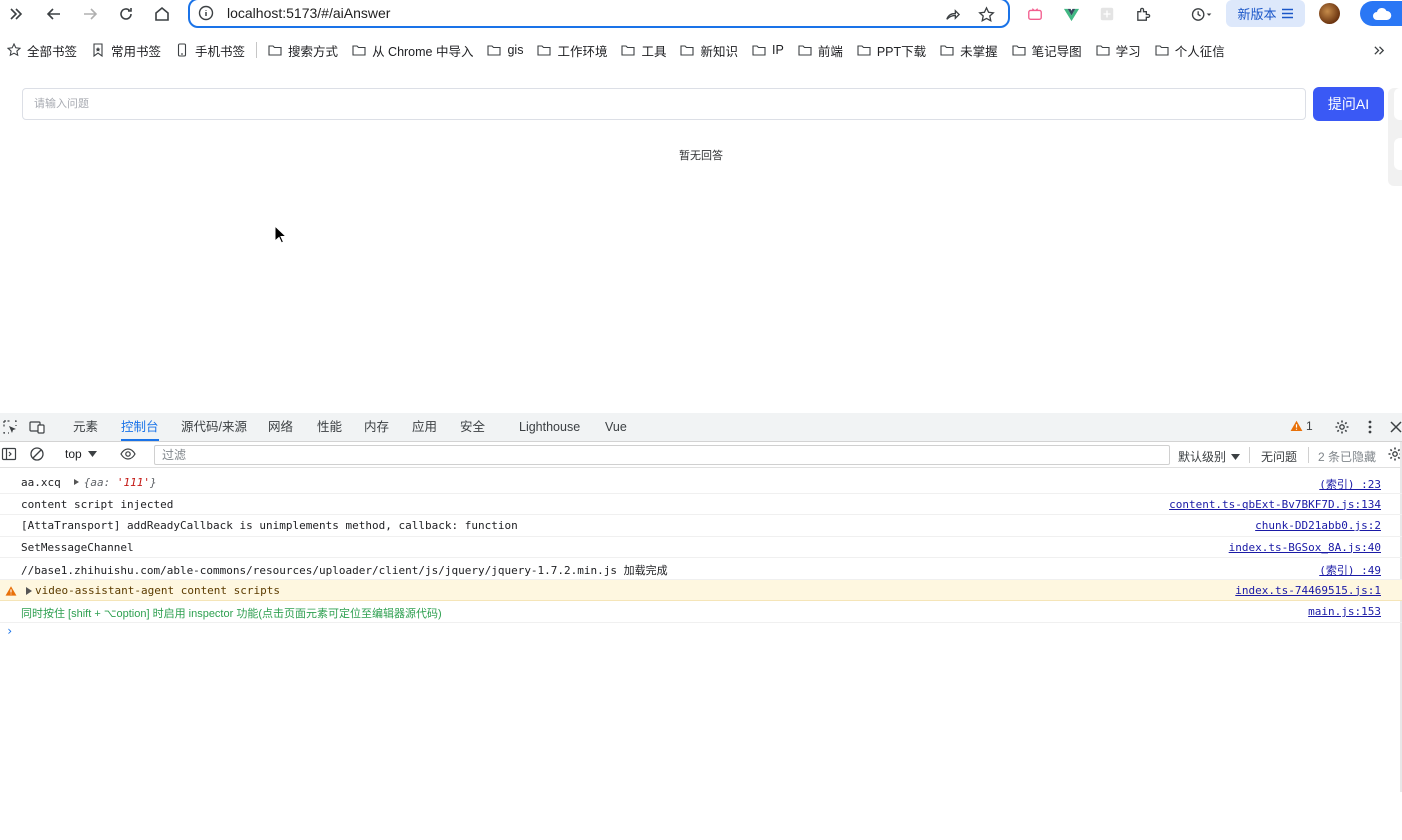 The height and width of the screenshot is (840, 1402). What do you see at coordinates (1287, 13) in the screenshot?
I see `menu-lines-icon` at bounding box center [1287, 13].